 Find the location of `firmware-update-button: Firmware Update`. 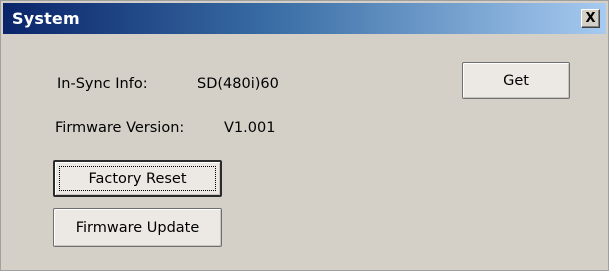

firmware-update-button: Firmware Update is located at coordinates (137, 227).